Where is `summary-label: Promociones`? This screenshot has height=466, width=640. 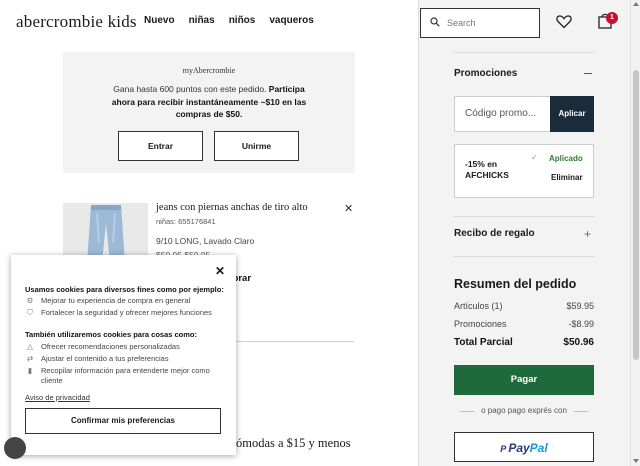
summary-label: Promociones is located at coordinates (480, 324).